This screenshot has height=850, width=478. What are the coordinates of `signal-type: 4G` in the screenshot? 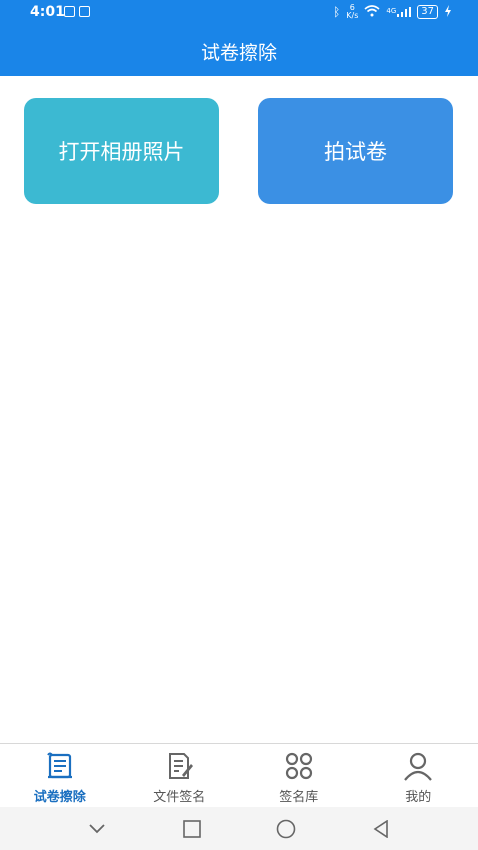 It's located at (391, 11).